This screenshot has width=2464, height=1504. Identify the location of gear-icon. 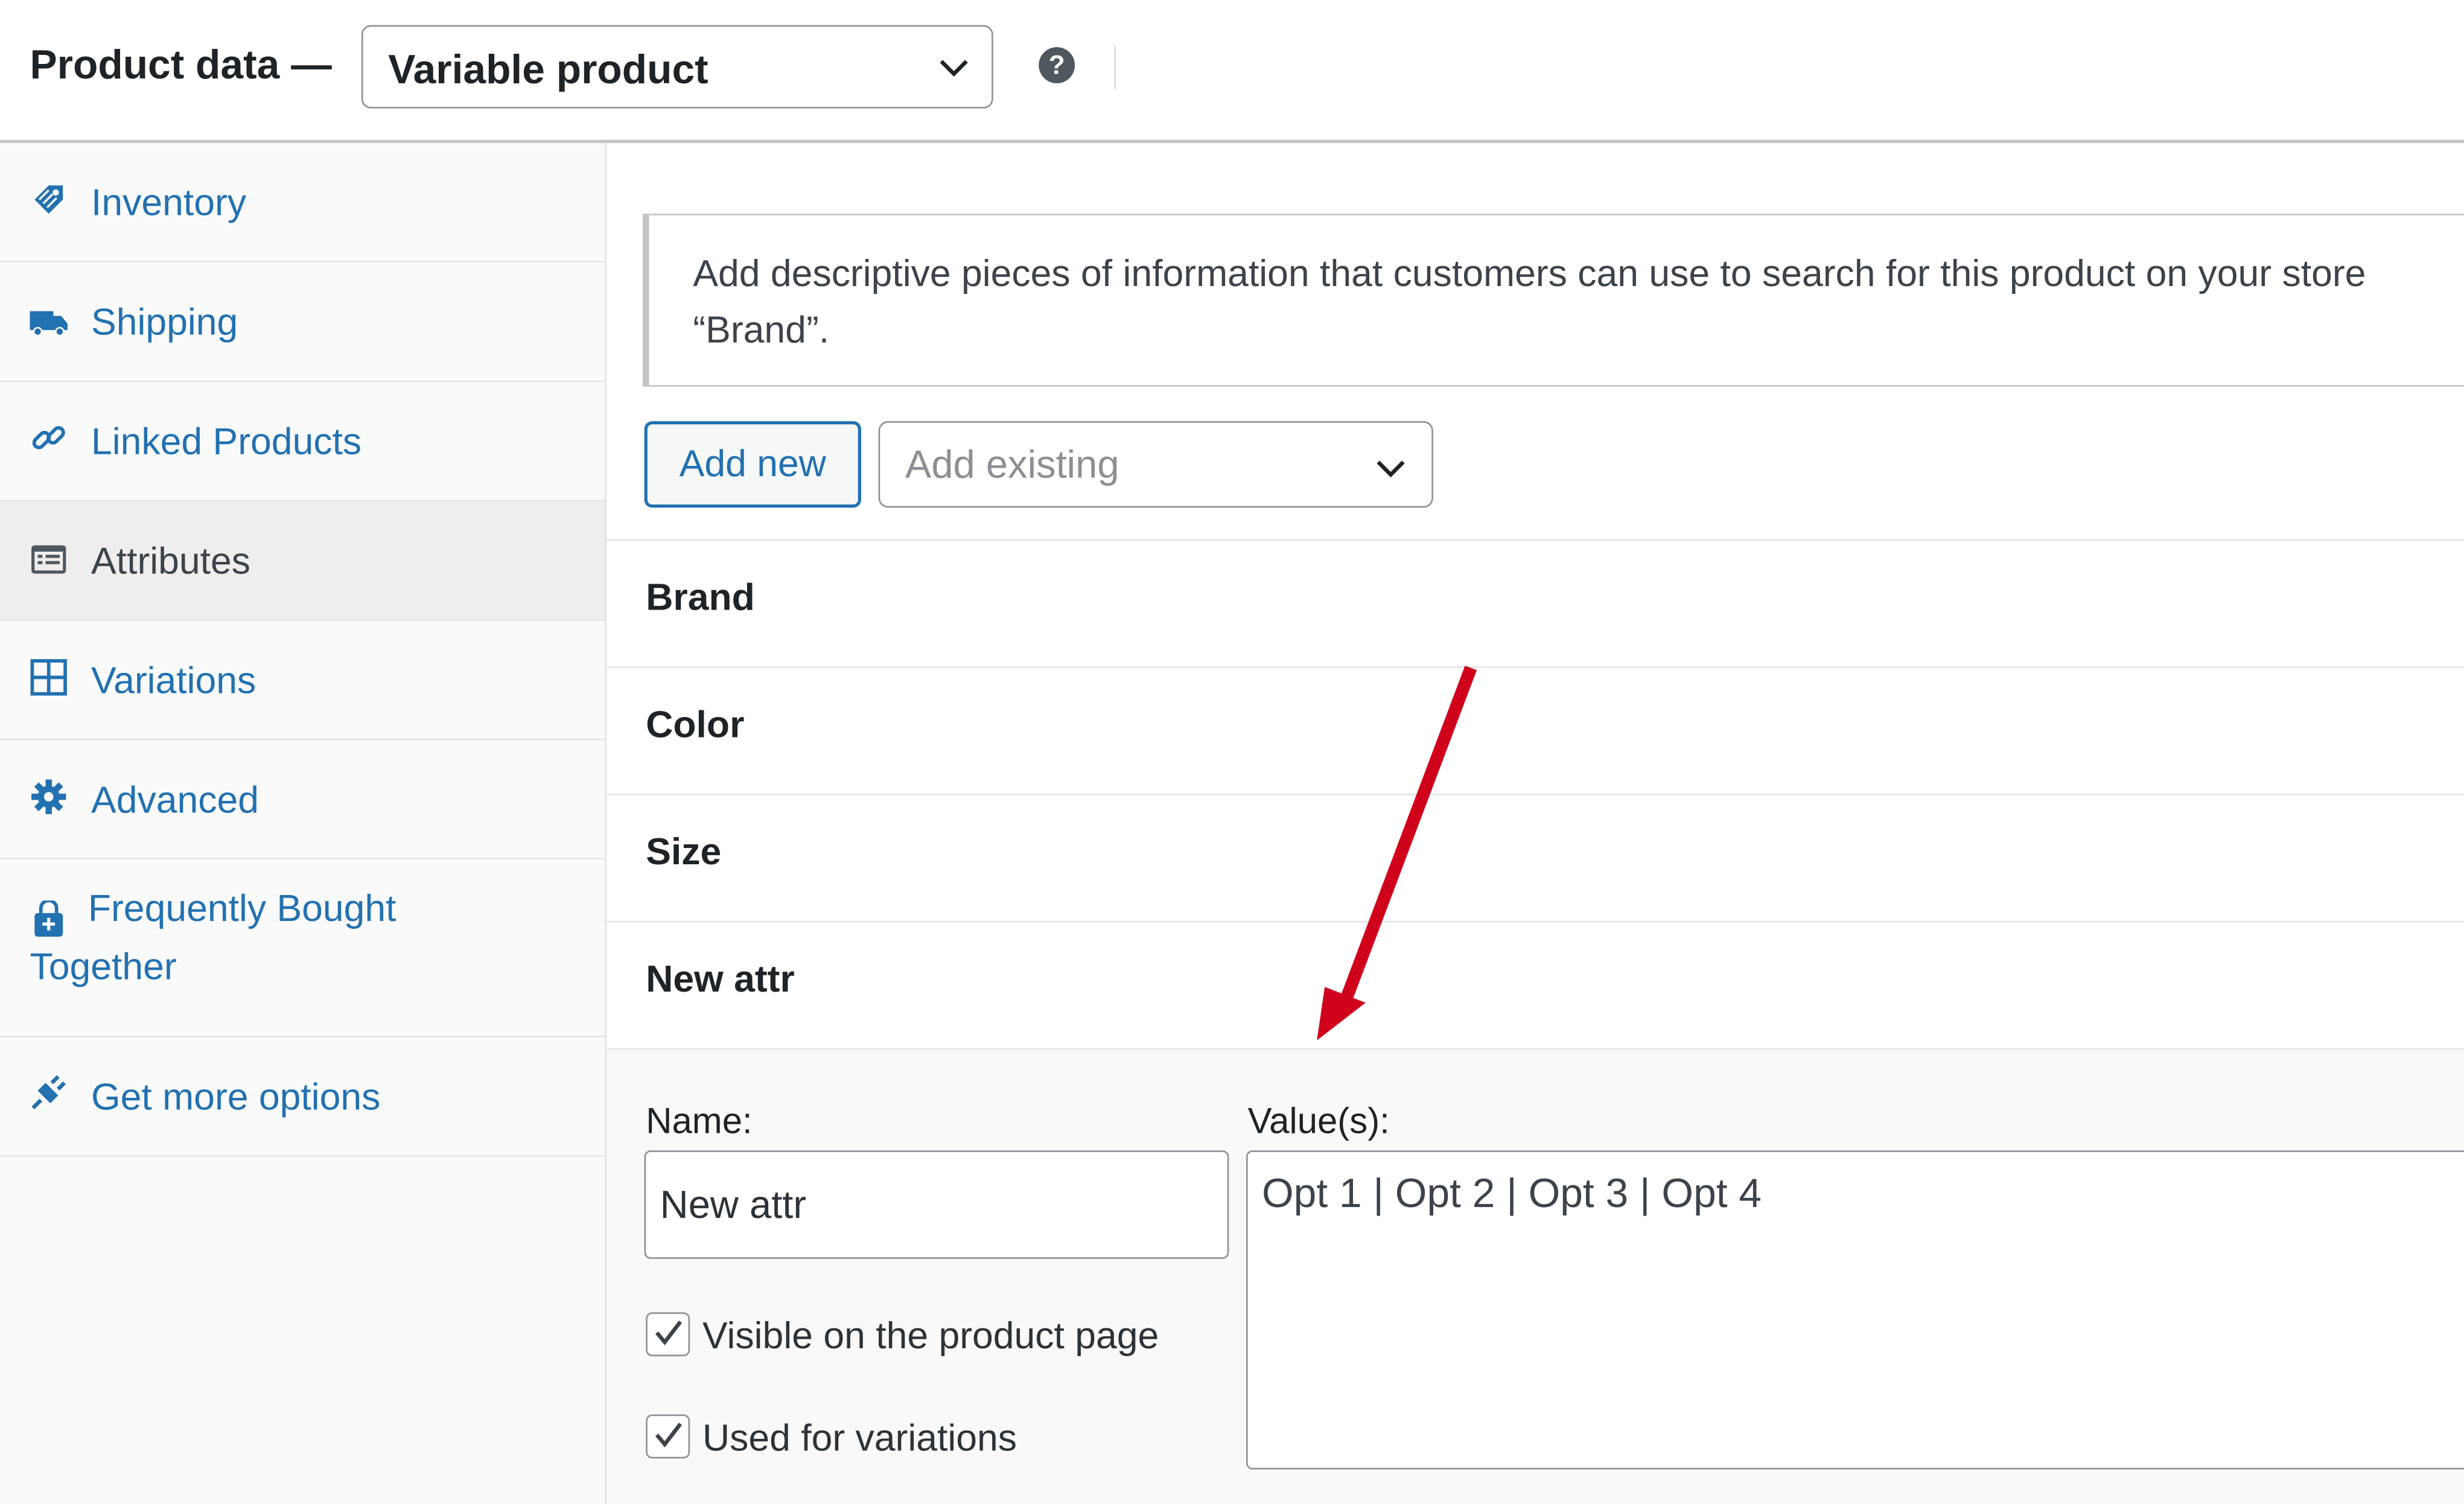
(48, 796).